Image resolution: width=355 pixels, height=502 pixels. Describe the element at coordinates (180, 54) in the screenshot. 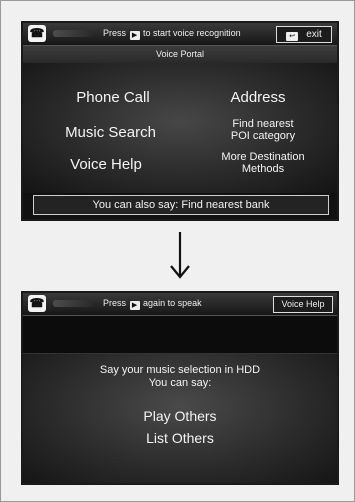

I see `page-title: Voice Portal` at that location.